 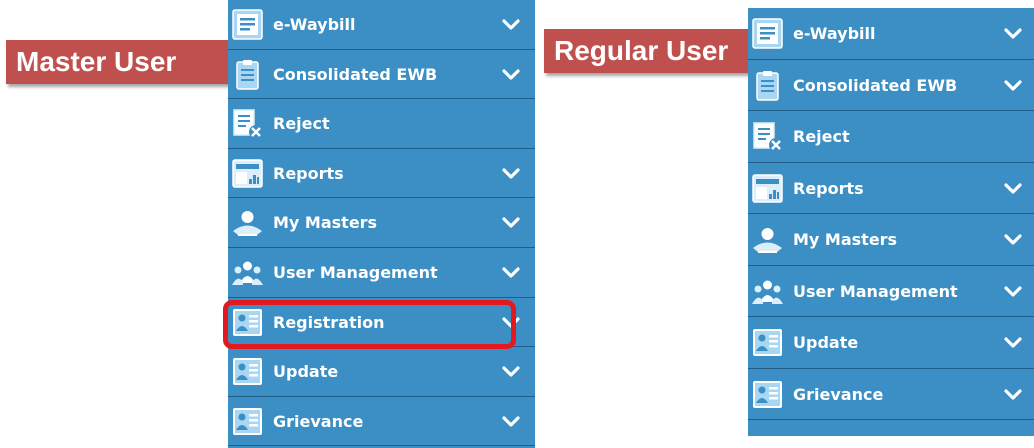 I want to click on master-menu-item-update: Update, so click(x=381, y=372).